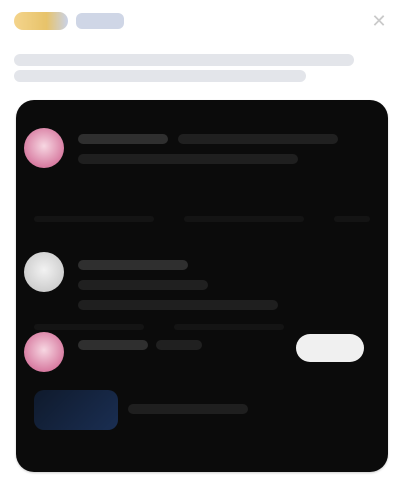 The image size is (400, 483). What do you see at coordinates (200, 22) in the screenshot?
I see `top-header: ✕` at bounding box center [200, 22].